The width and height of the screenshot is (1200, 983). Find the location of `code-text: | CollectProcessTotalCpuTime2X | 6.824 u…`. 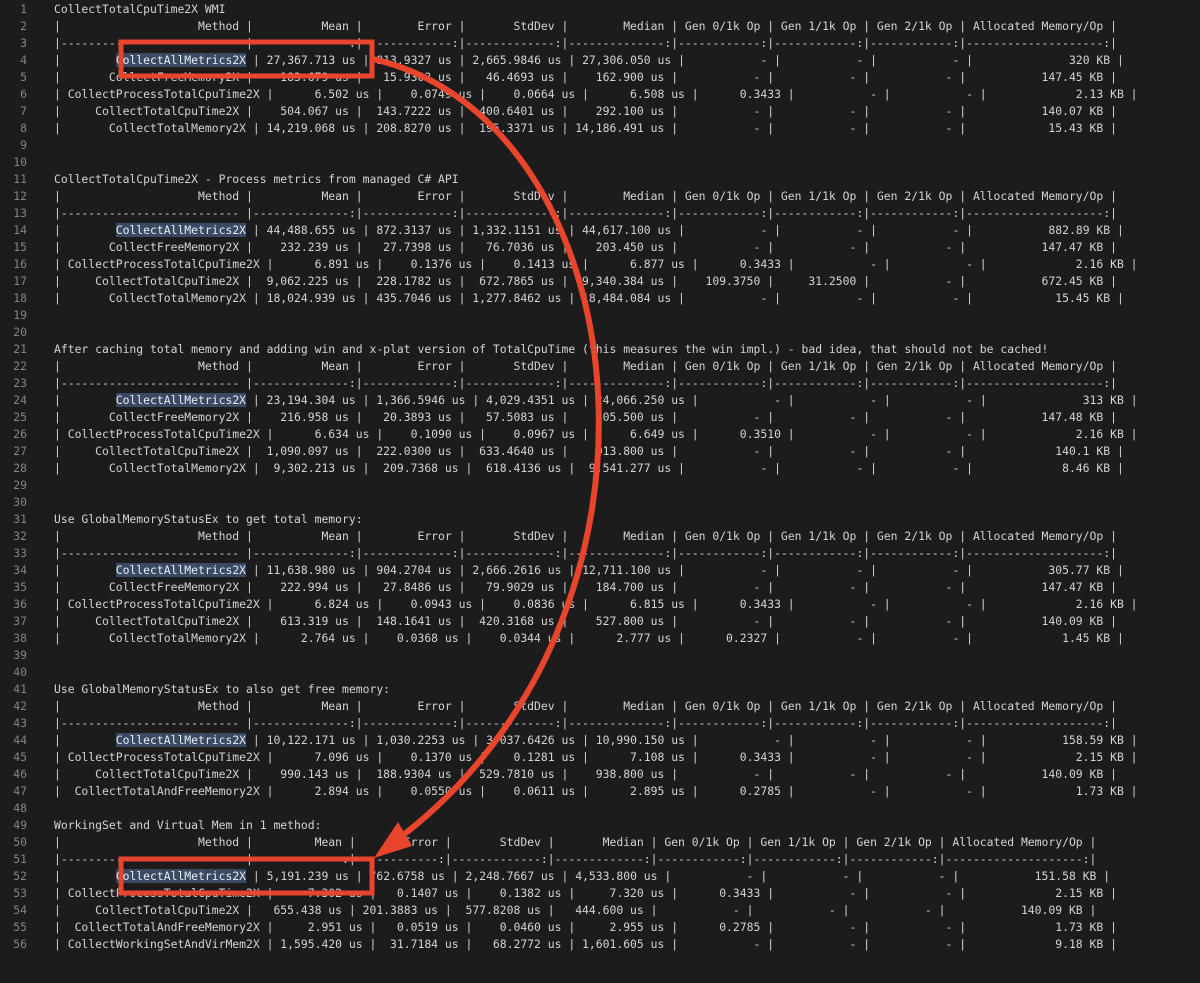

code-text: | CollectProcessTotalCpuTime2X | 6.824 u… is located at coordinates (596, 604).